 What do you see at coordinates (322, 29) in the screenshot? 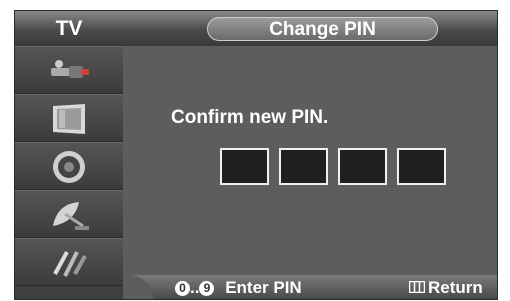
I see `screen-title: Change PIN` at bounding box center [322, 29].